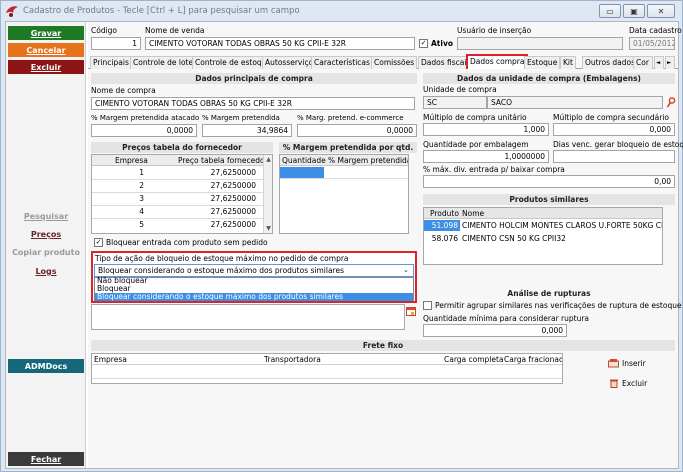  Describe the element at coordinates (46, 67) in the screenshot. I see `excluir-button: Excluir` at that location.